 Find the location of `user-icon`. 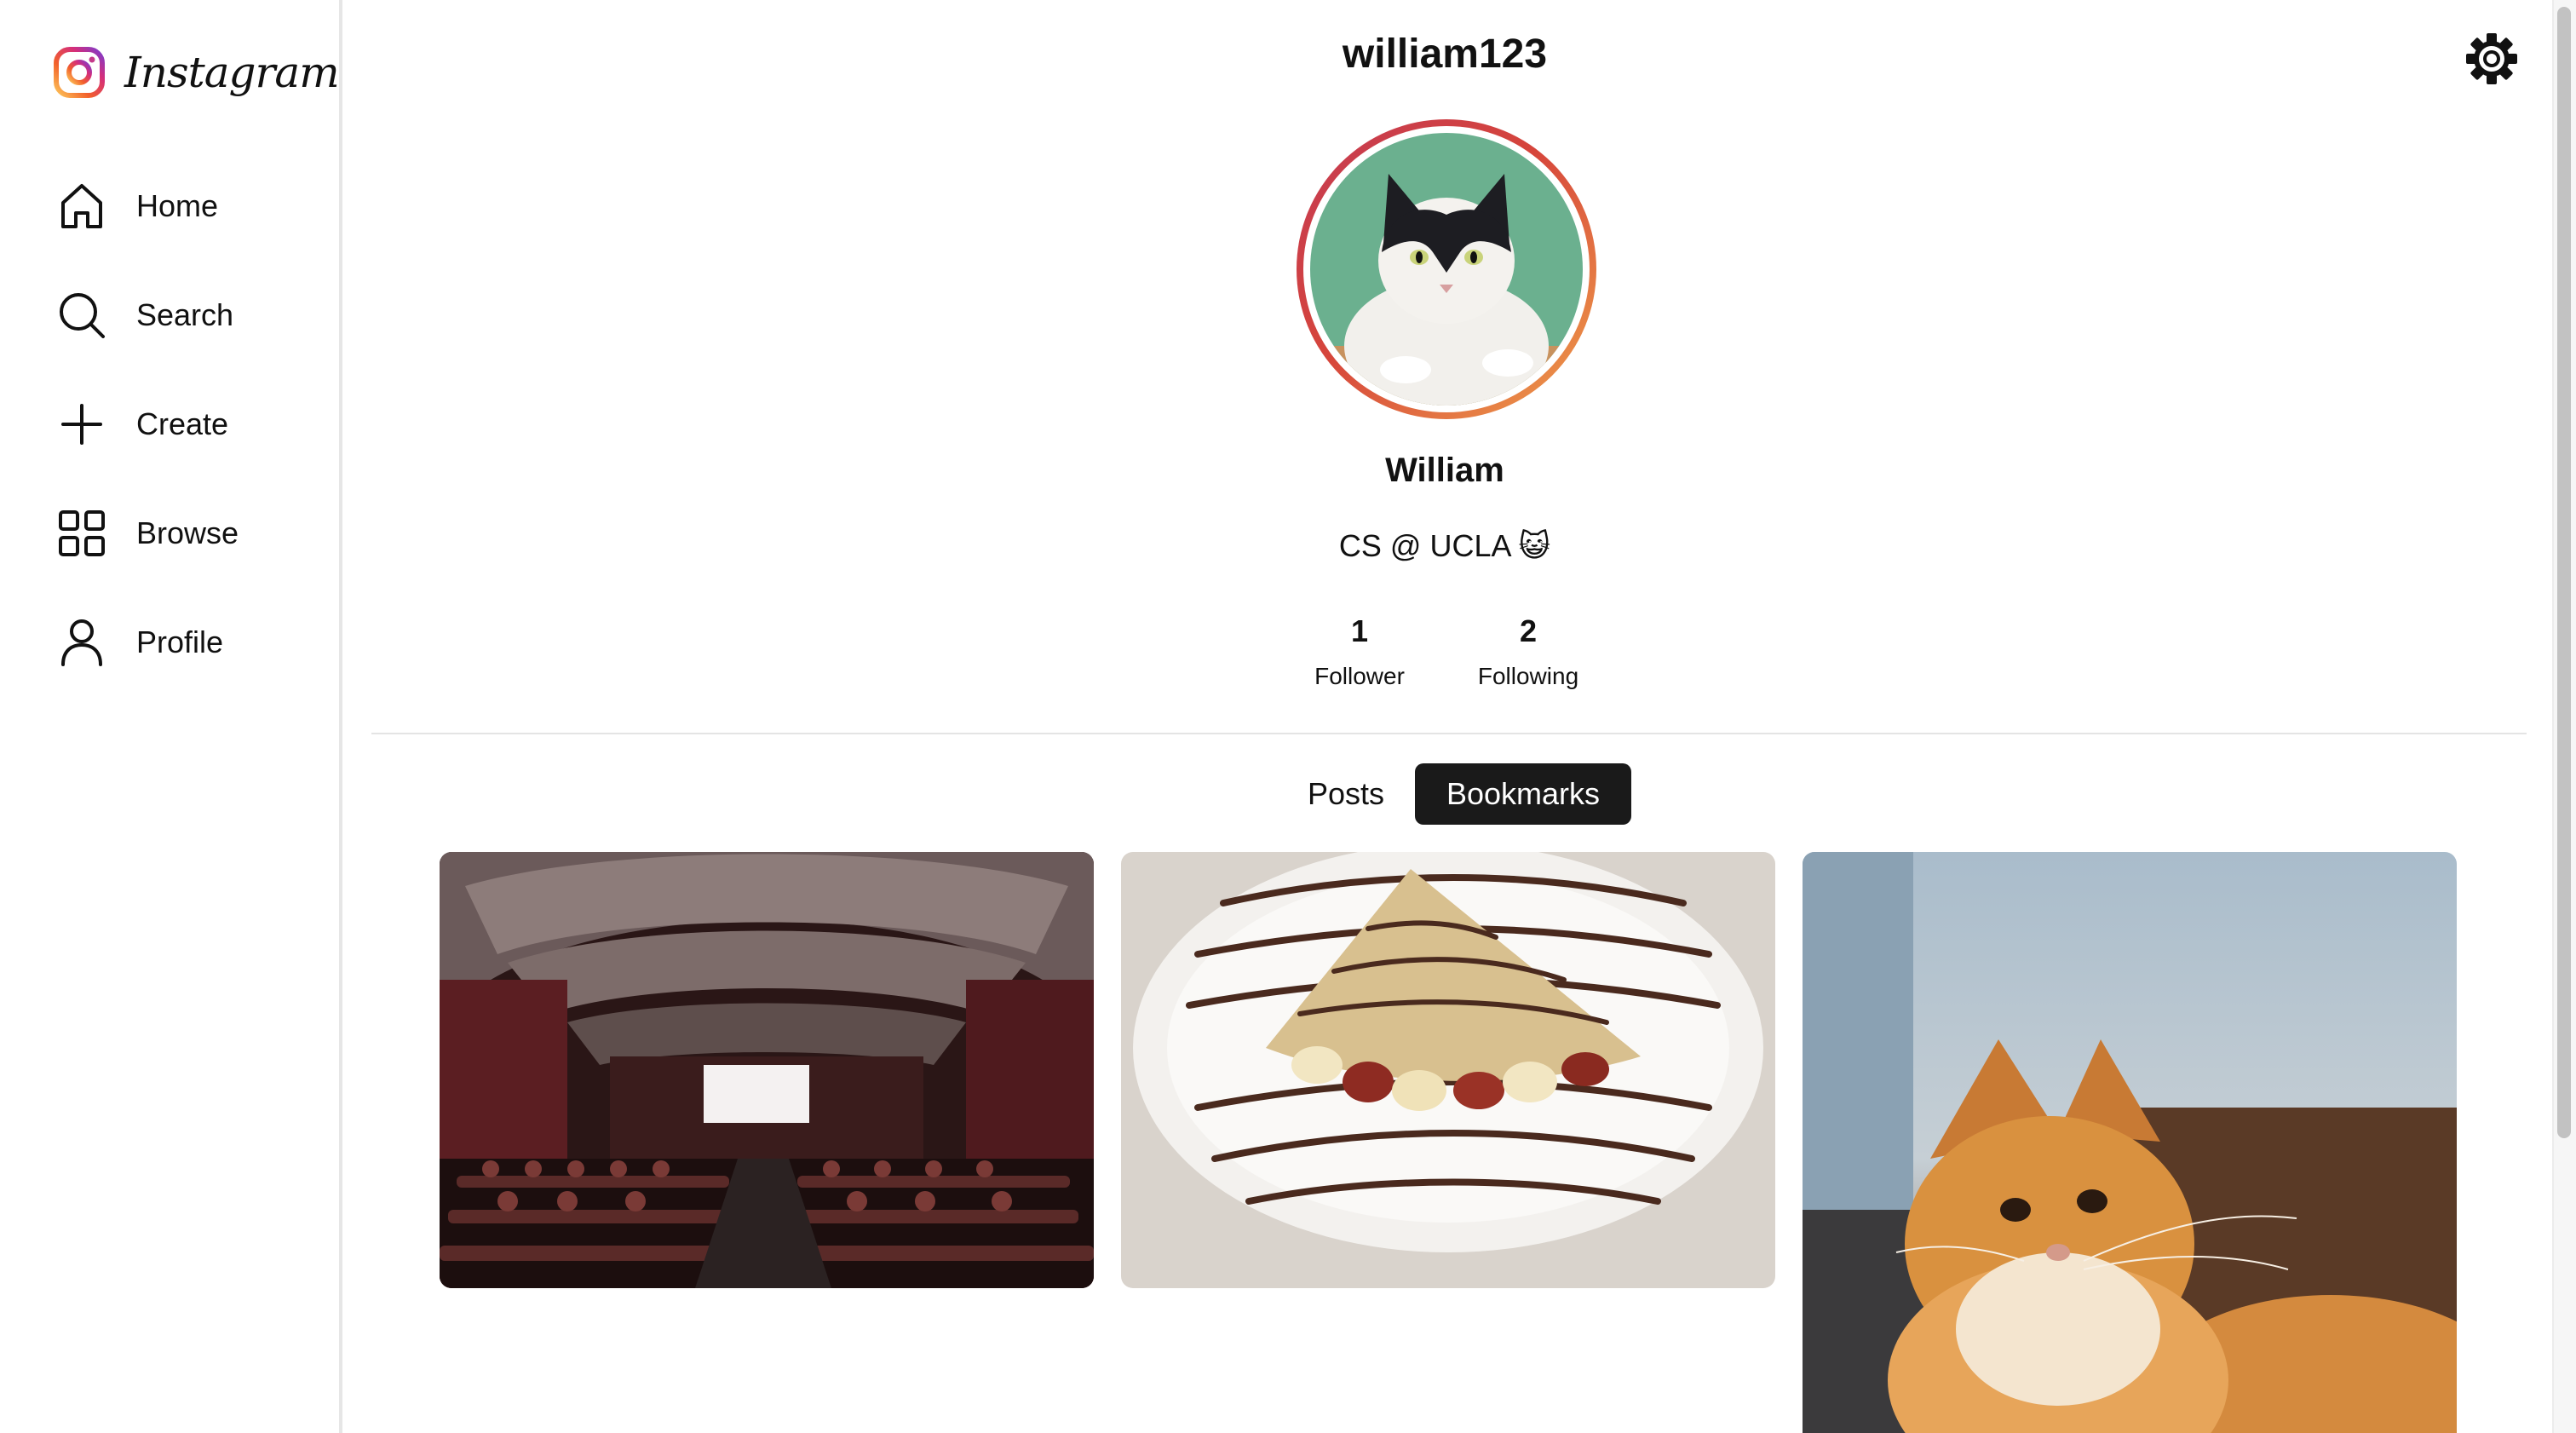

user-icon is located at coordinates (81, 642).